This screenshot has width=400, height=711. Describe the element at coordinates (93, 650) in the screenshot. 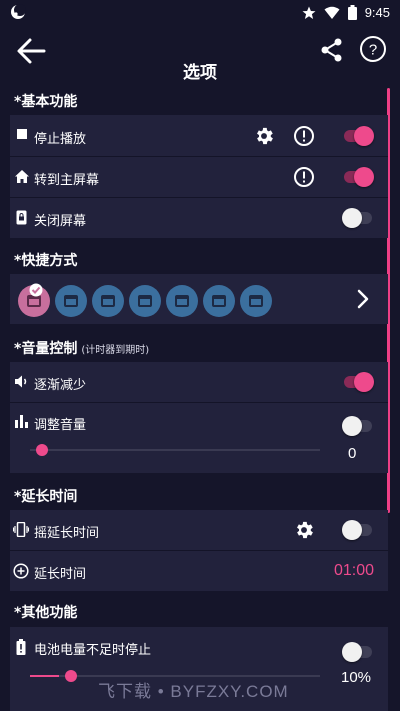

I see `row-label-battery: 电池电量不足时停止` at that location.